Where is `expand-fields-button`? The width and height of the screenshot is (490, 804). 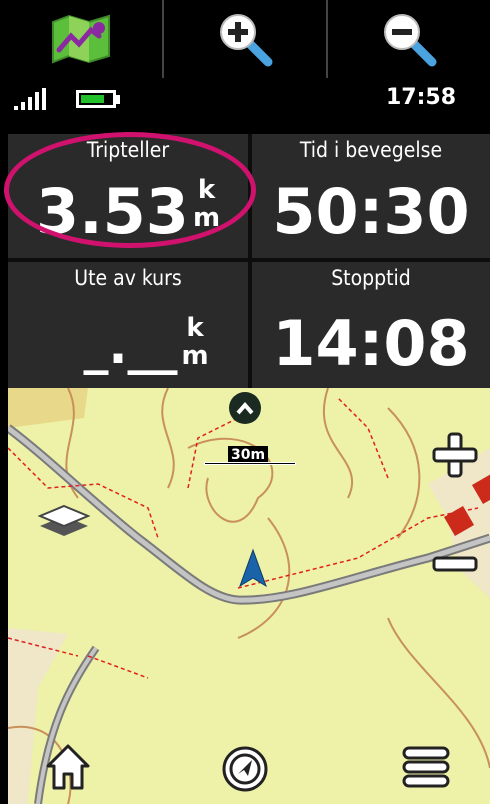 expand-fields-button is located at coordinates (245, 408).